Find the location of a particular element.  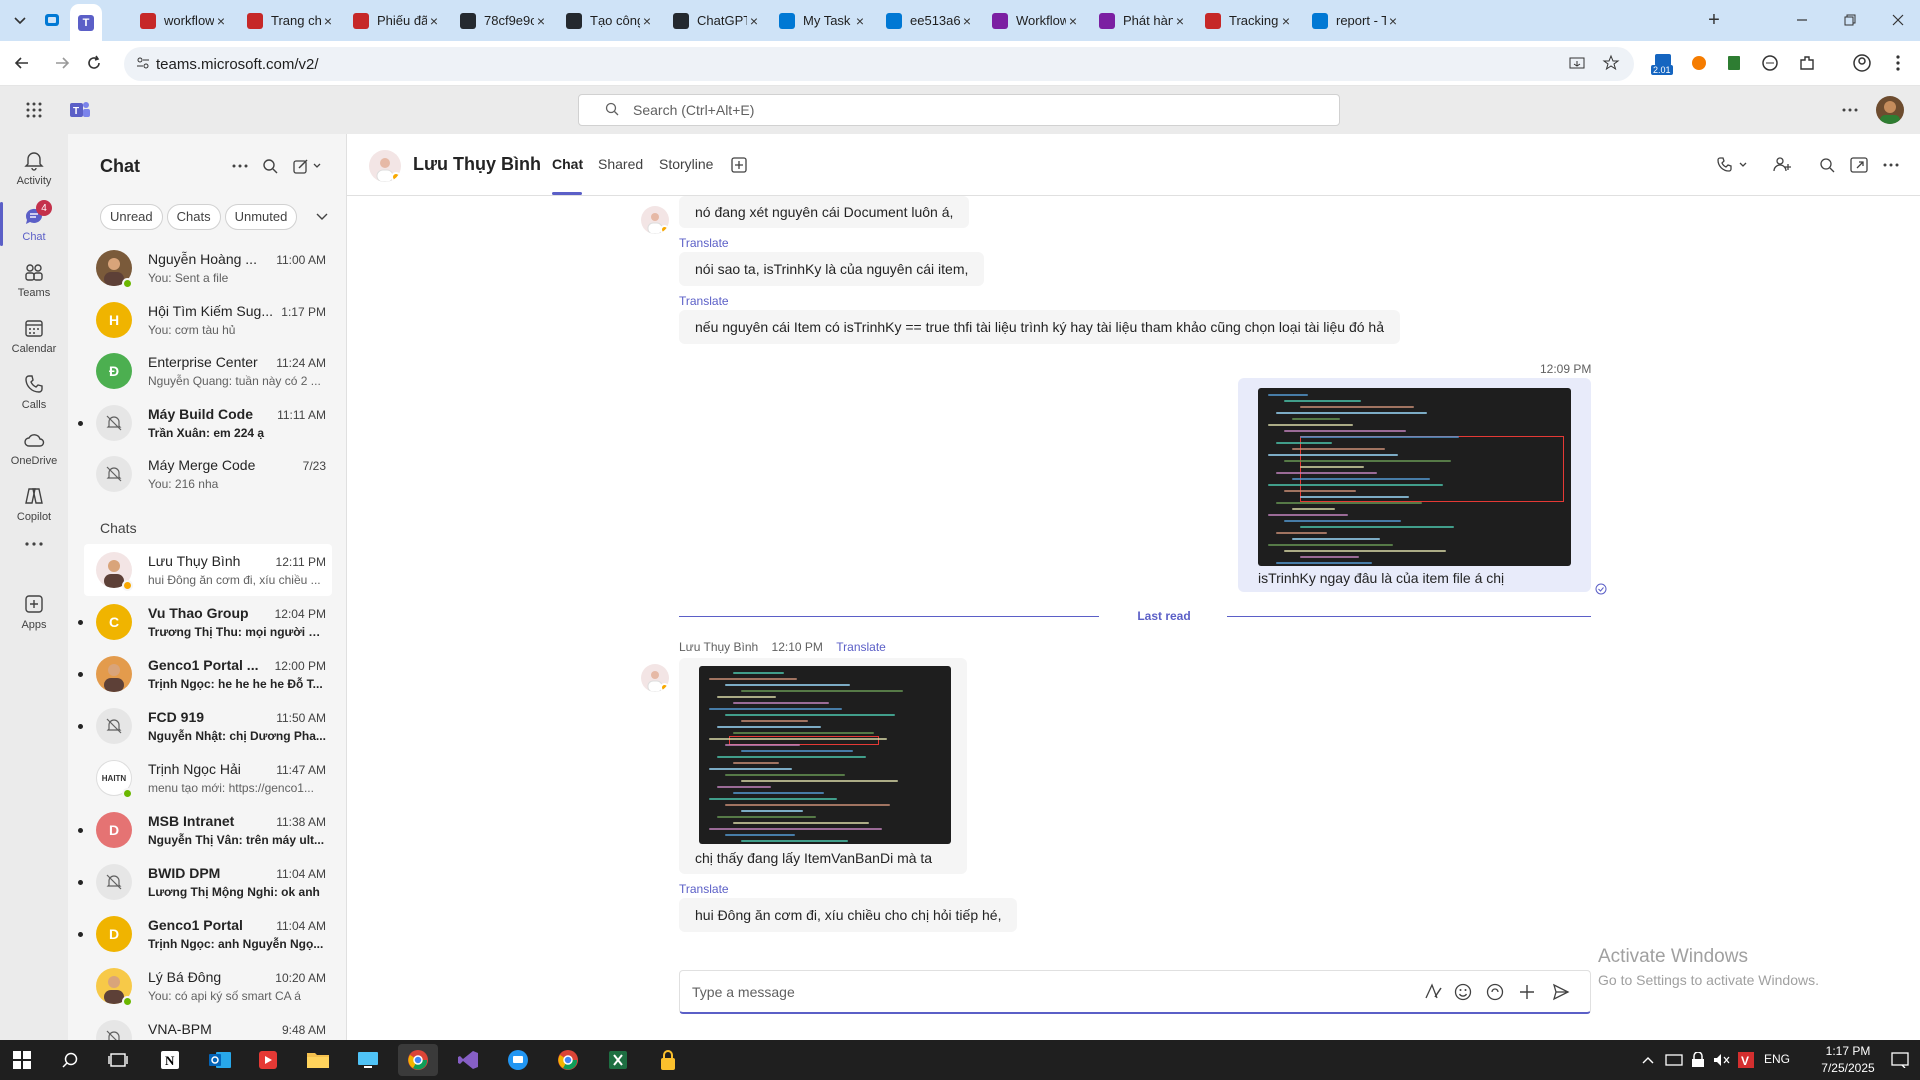

browser-tab: My Task Th× is located at coordinates (823, 20).